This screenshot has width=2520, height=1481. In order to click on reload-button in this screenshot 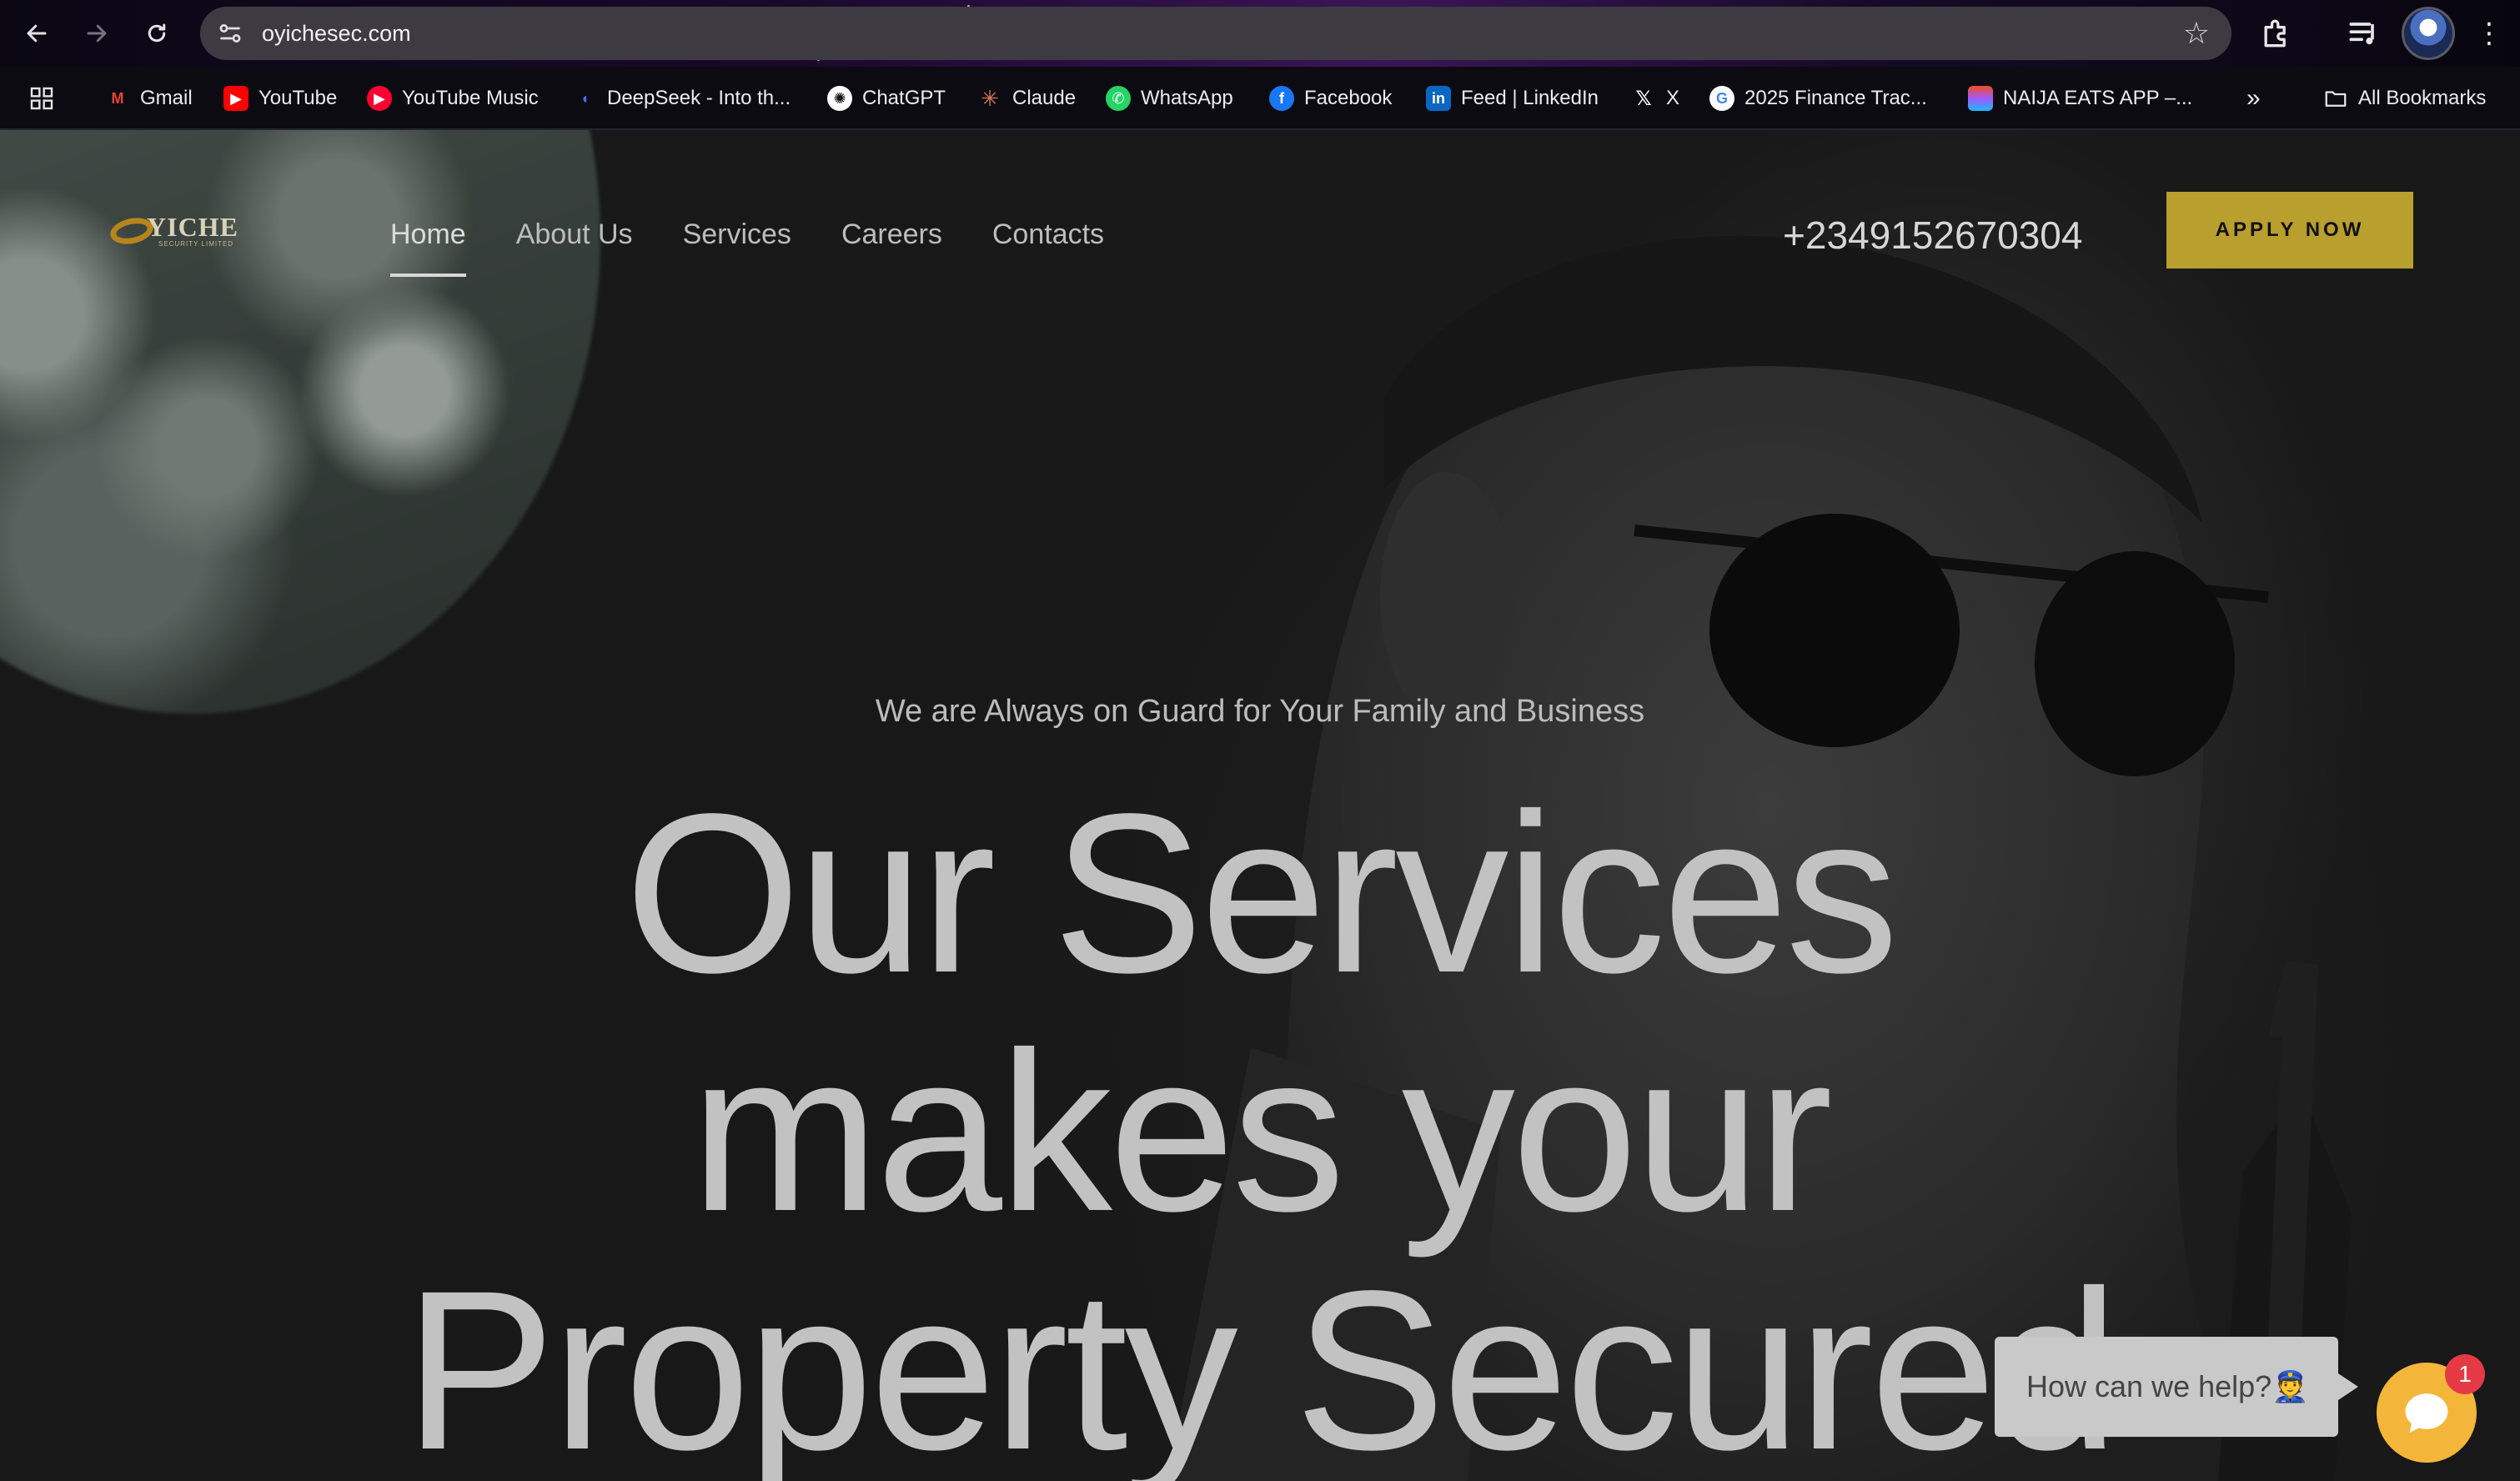, I will do `click(157, 33)`.